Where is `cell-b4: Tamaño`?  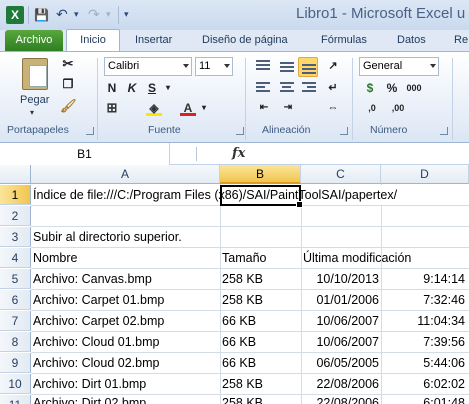 cell-b4: Tamaño is located at coordinates (261, 258).